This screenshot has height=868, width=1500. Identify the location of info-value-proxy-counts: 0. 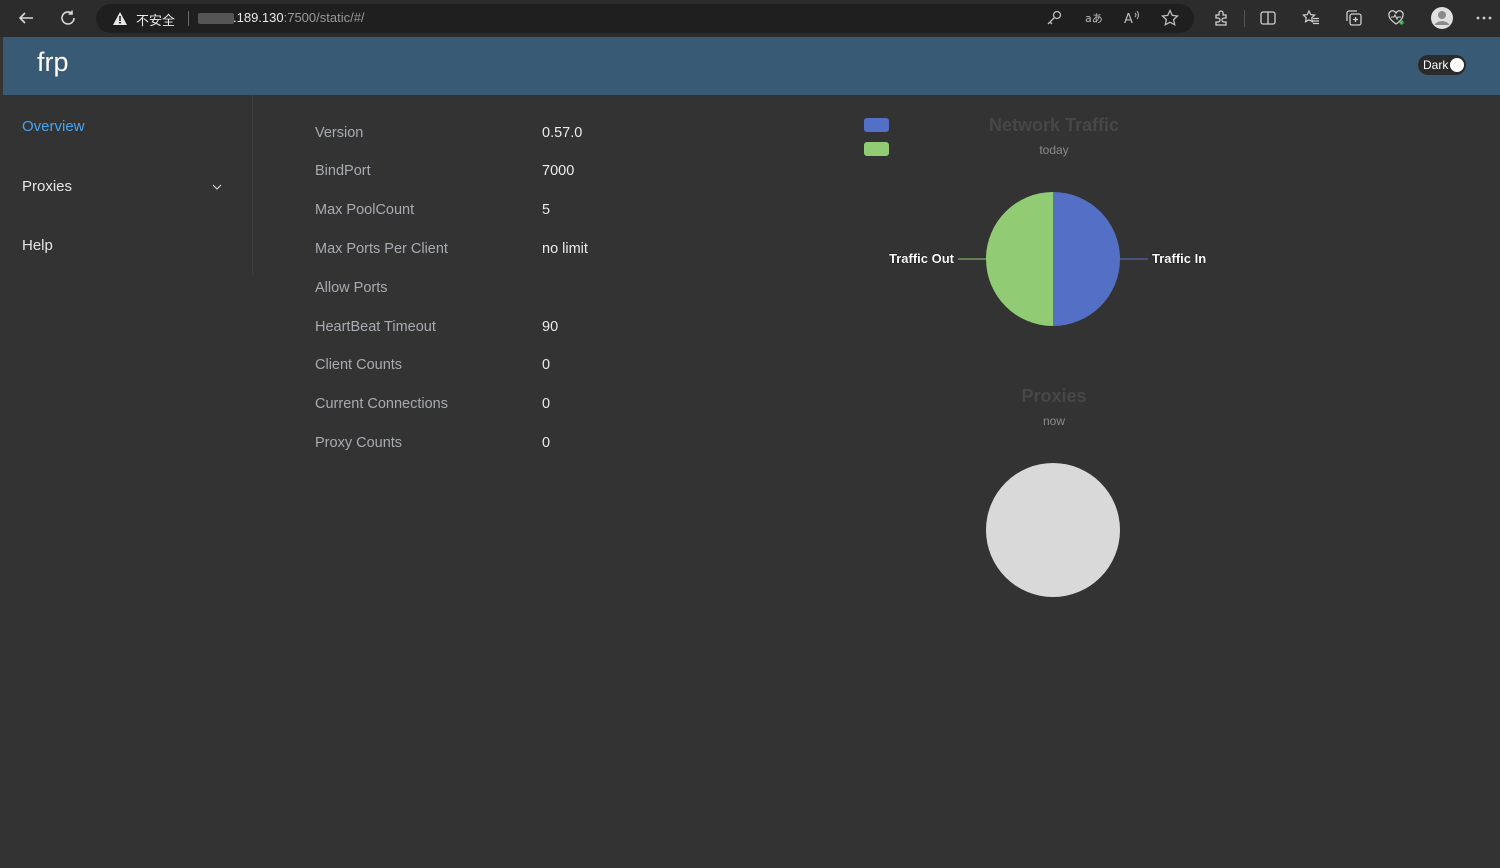
(546, 443).